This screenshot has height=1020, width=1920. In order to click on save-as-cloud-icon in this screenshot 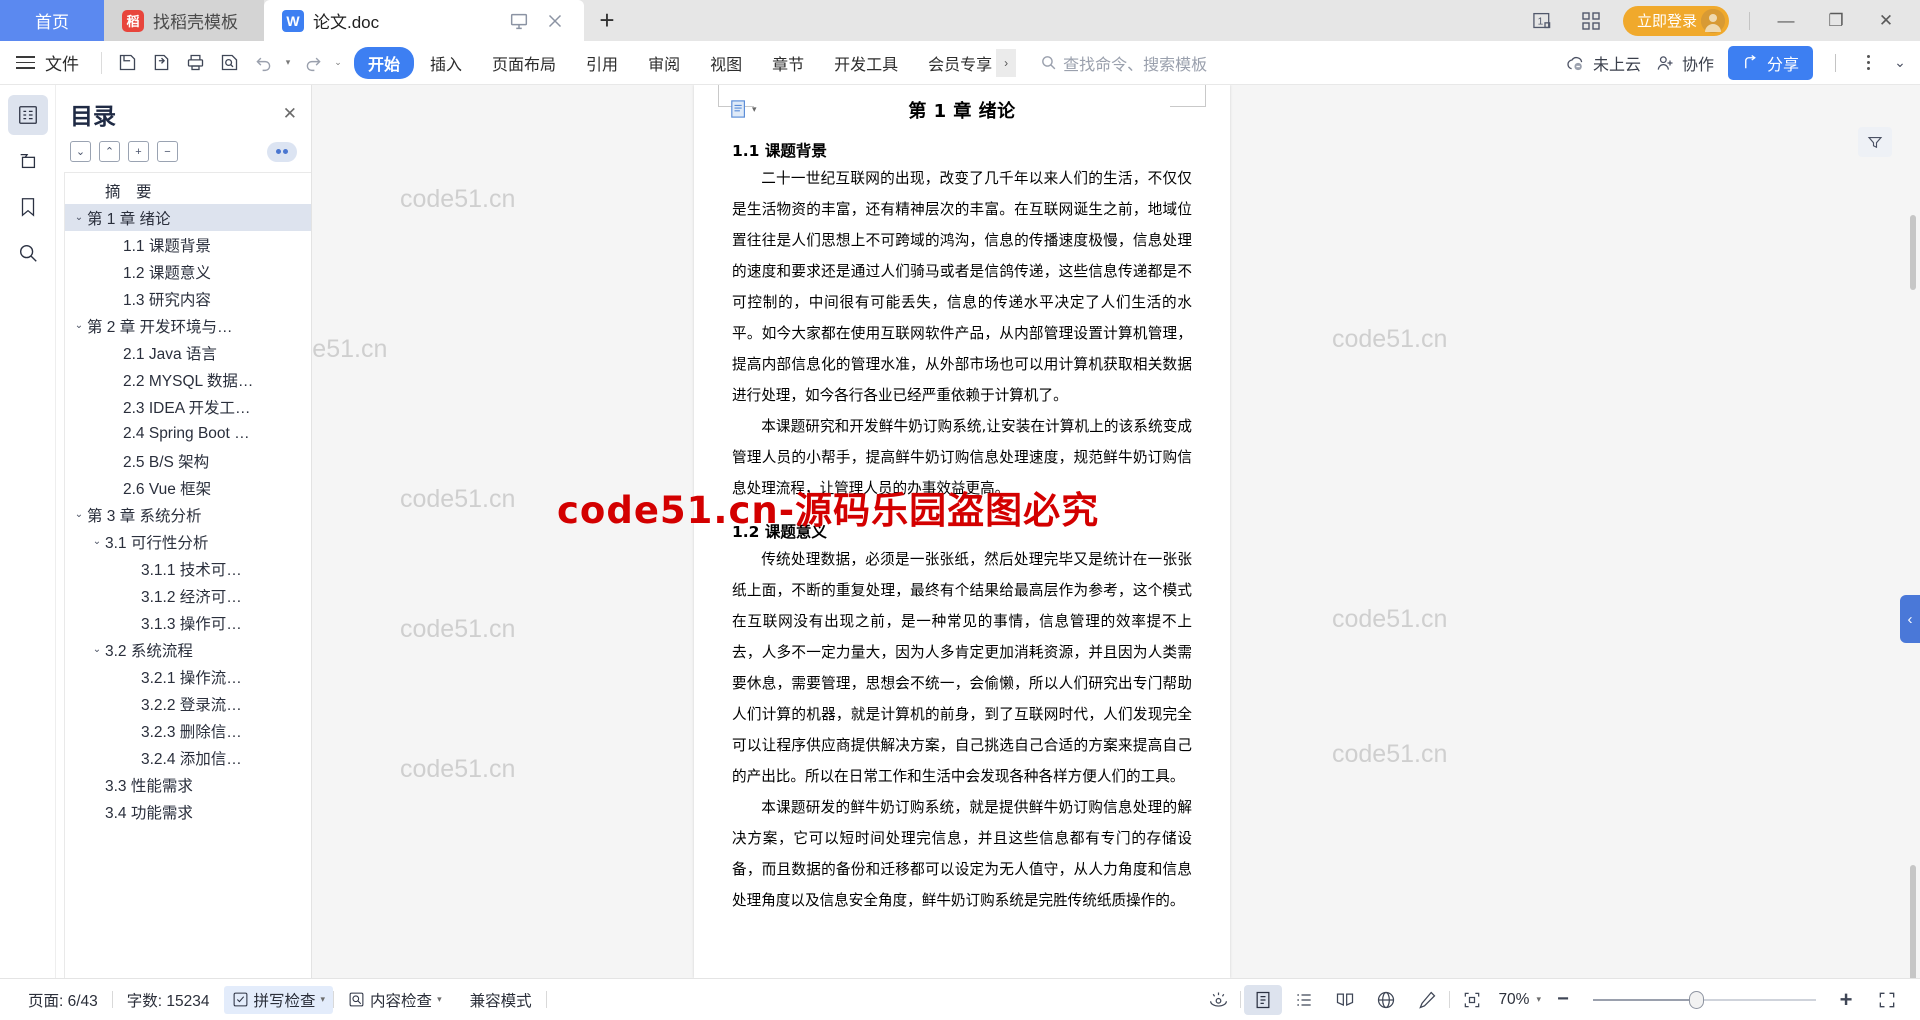, I will do `click(161, 63)`.